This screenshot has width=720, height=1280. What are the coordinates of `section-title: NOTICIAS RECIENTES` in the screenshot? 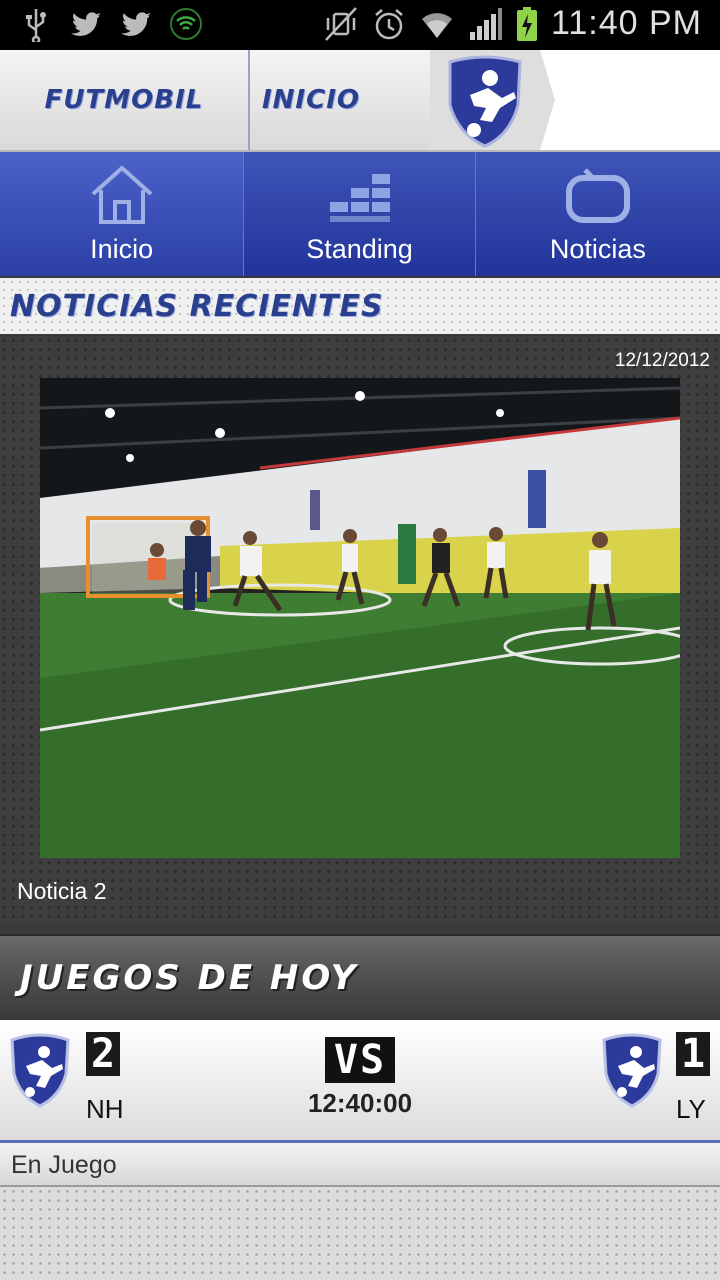 It's located at (197, 306).